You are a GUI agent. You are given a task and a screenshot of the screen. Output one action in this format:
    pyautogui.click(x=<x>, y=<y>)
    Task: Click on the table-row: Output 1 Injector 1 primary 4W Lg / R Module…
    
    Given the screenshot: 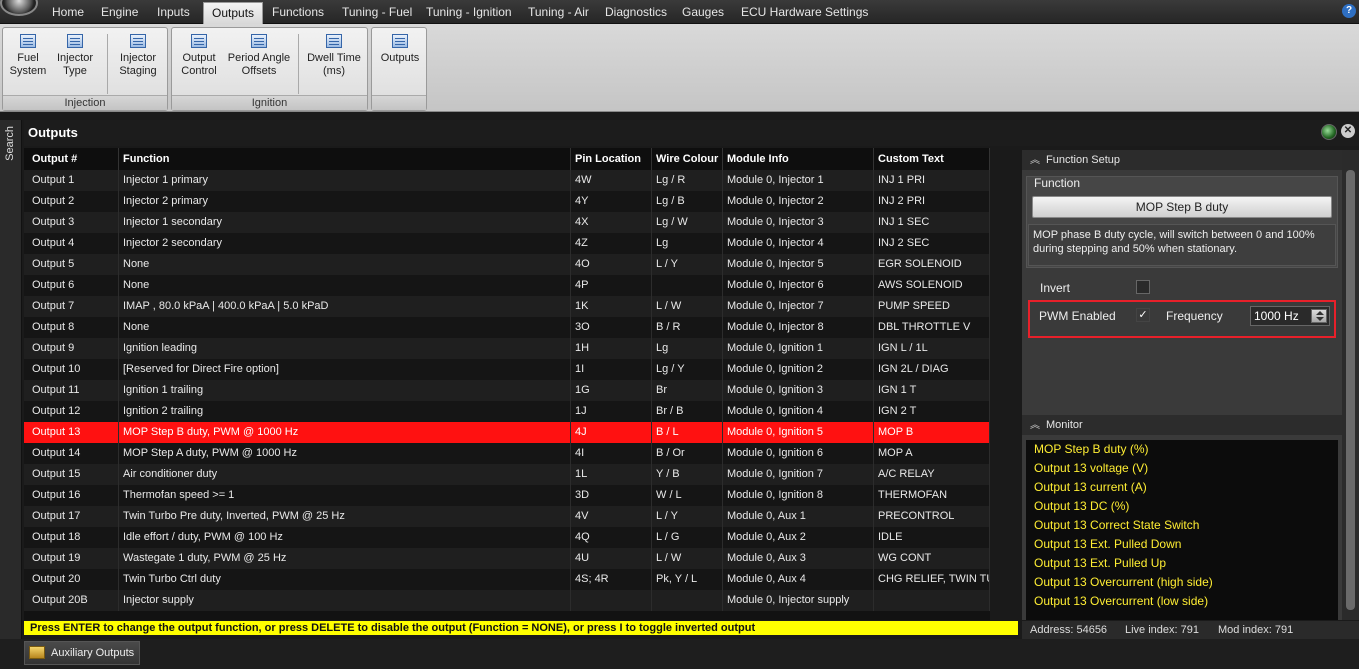 What is the action you would take?
    pyautogui.click(x=507, y=180)
    